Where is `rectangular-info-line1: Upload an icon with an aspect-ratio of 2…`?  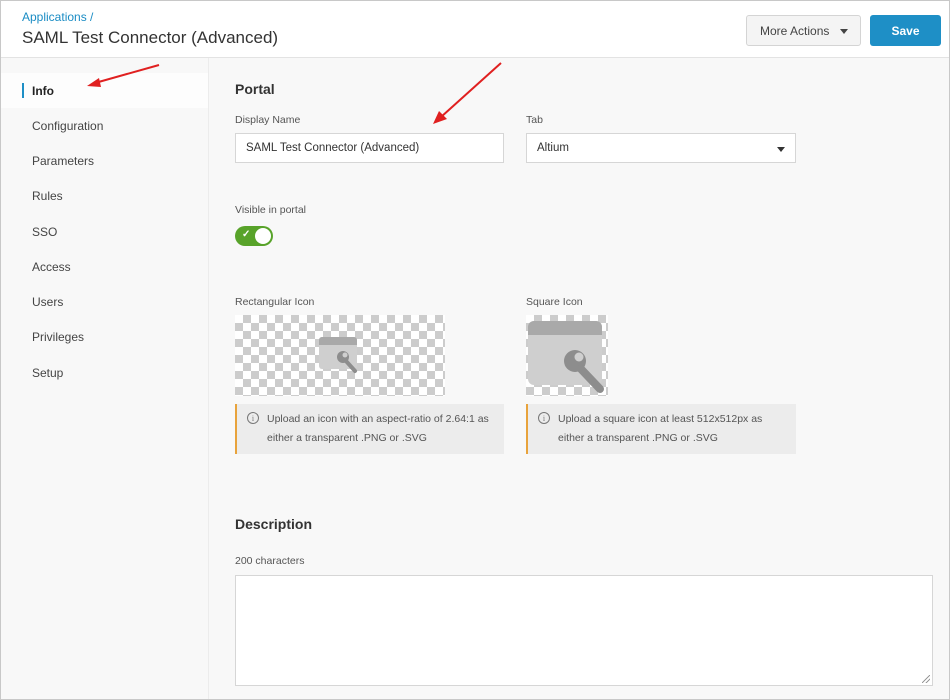
rectangular-info-line1: Upload an icon with an aspect-ratio of 2… is located at coordinates (378, 419).